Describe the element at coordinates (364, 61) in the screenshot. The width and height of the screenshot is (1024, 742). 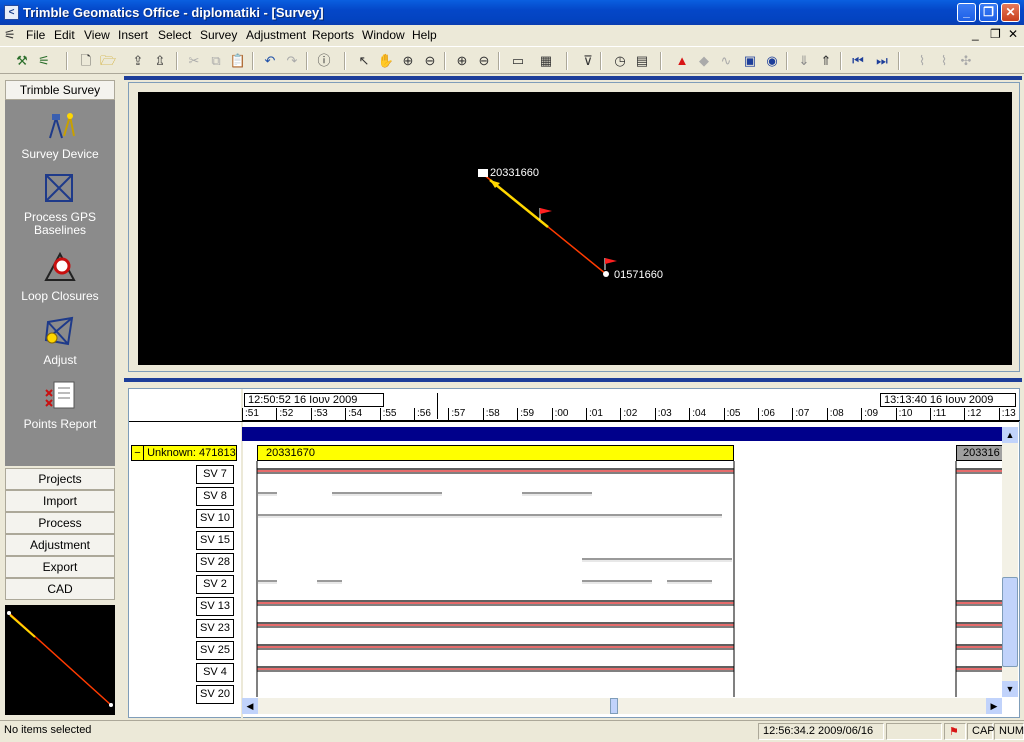
I see `select-arrow-icon: ↖` at that location.